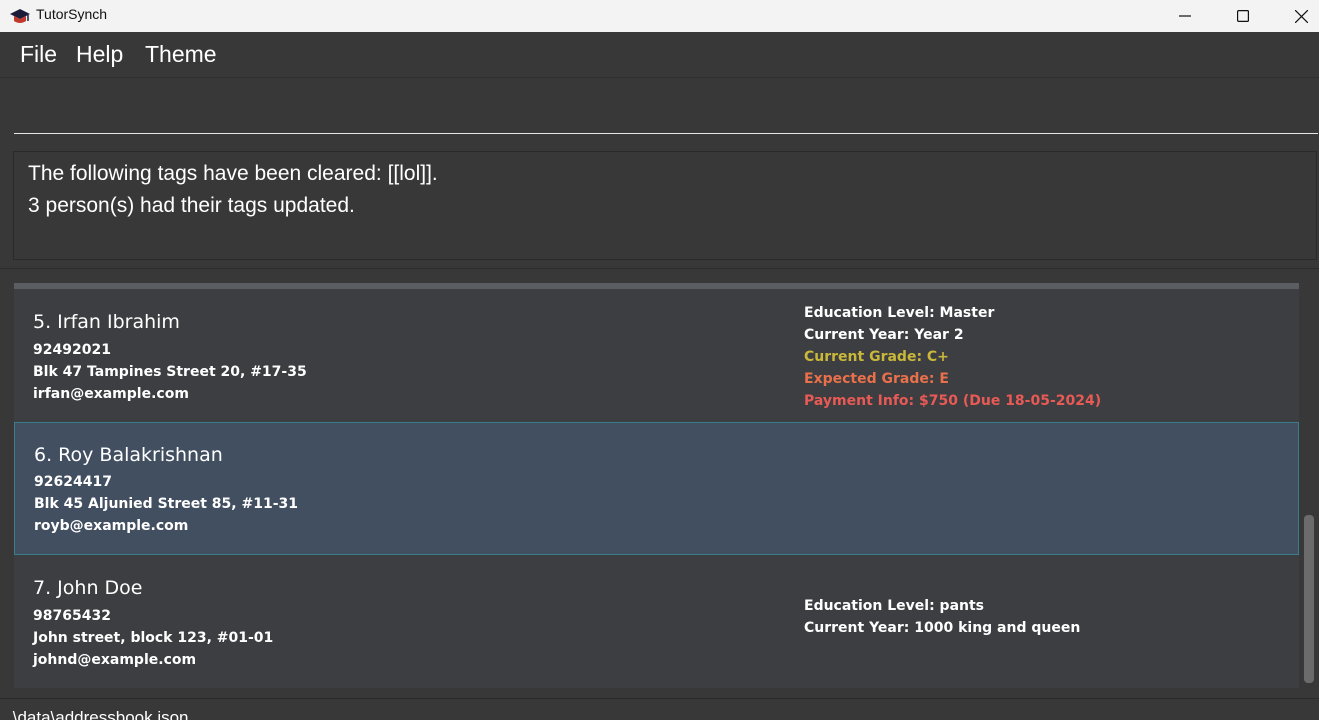 The width and height of the screenshot is (1319, 720). Describe the element at coordinates (876, 379) in the screenshot. I see `expected-grade: Expected Grade: E` at that location.